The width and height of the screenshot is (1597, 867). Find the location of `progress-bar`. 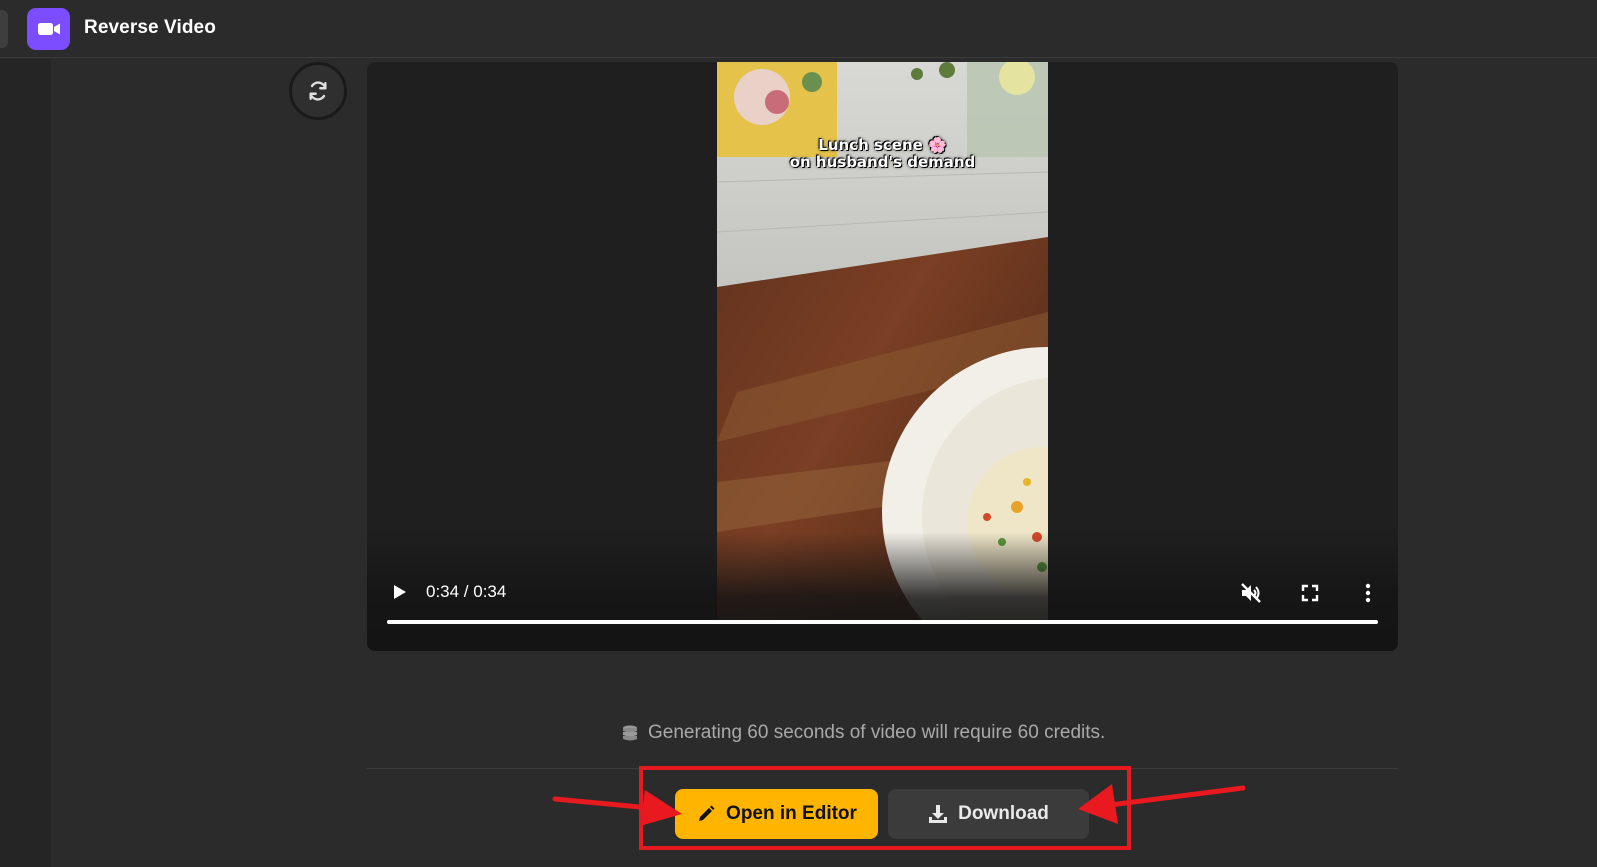

progress-bar is located at coordinates (882, 622).